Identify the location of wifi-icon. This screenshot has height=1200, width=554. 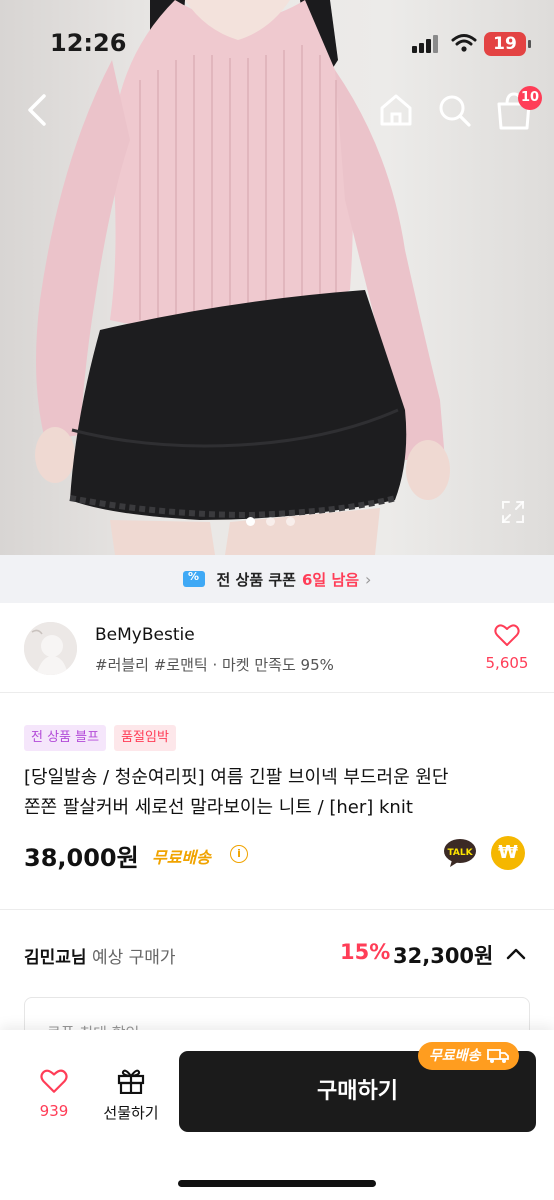
(464, 43).